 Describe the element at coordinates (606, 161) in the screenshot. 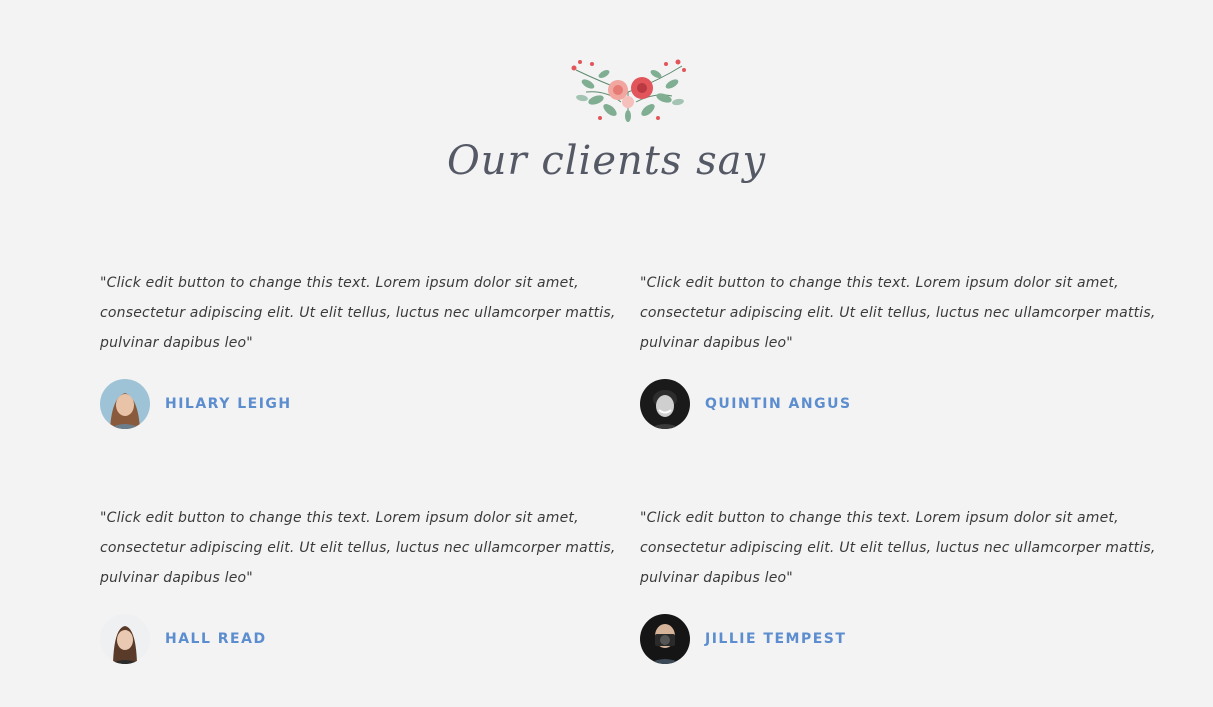

I see `section-heading: Our clients say` at that location.